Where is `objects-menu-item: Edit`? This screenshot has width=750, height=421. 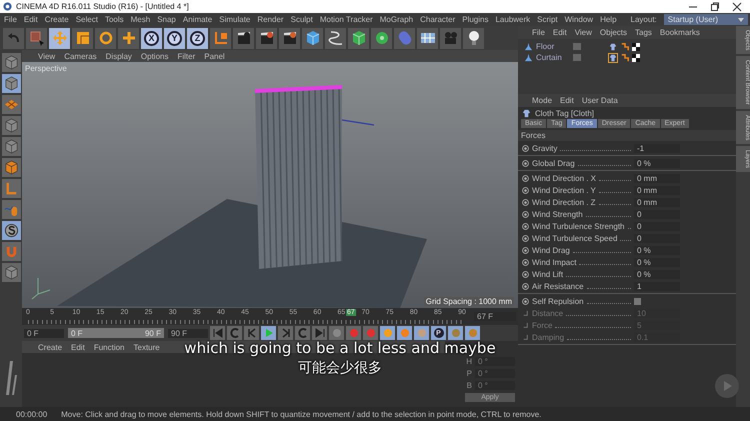 objects-menu-item: Edit is located at coordinates (559, 32).